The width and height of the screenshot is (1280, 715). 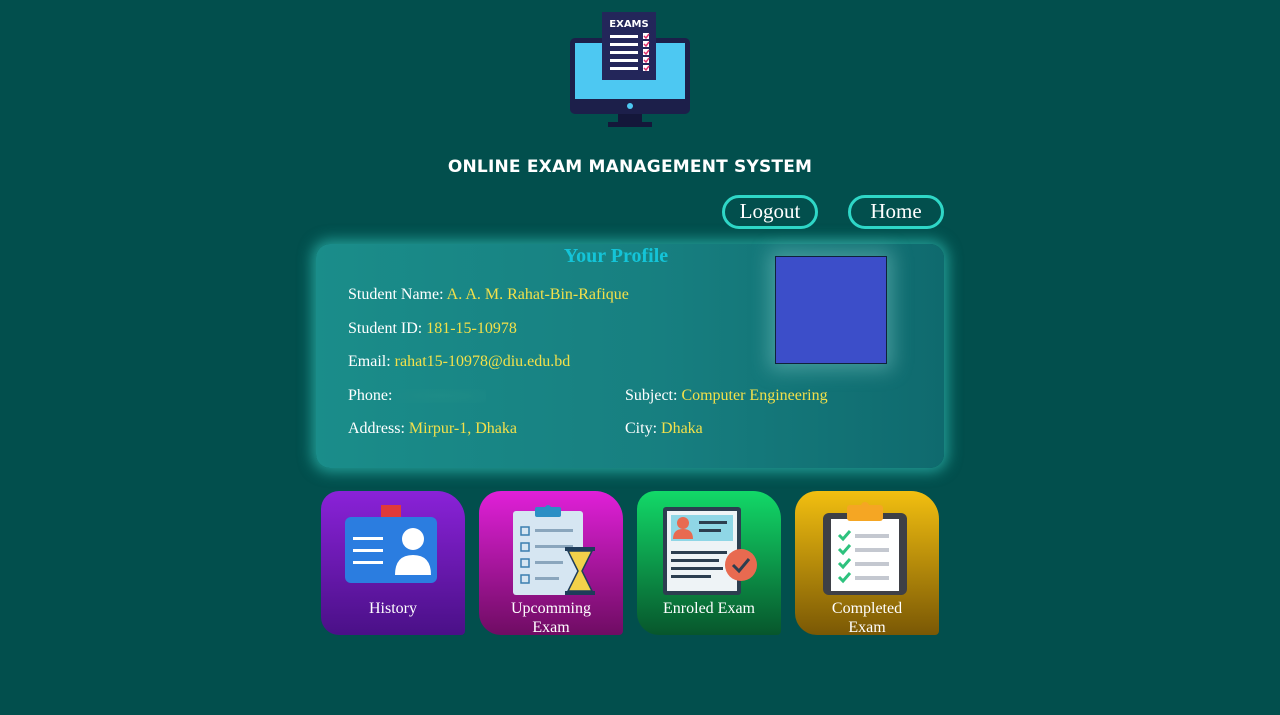 What do you see at coordinates (370, 395) in the screenshot?
I see `phone-label: Phone:` at bounding box center [370, 395].